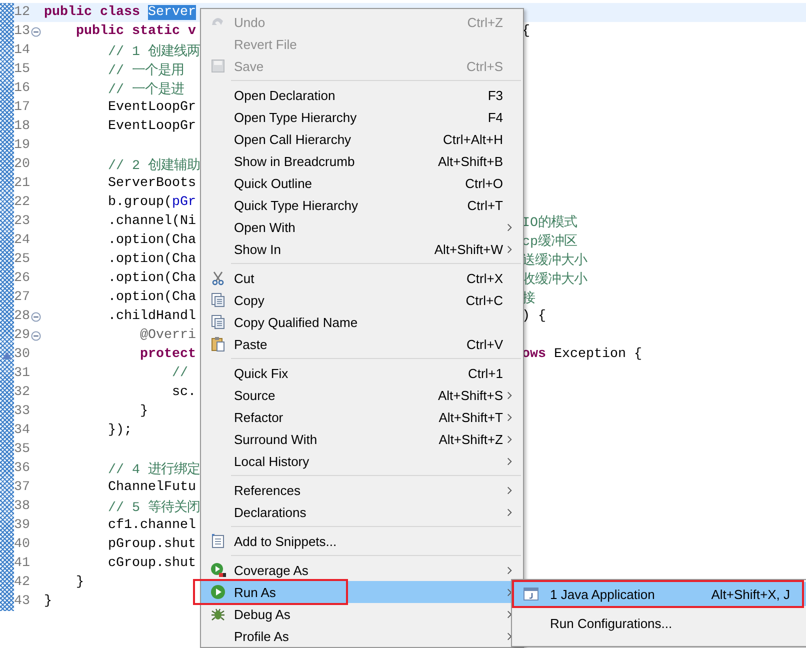 Image resolution: width=806 pixels, height=648 pixels. I want to click on code-line: pGroup.shut, so click(151, 544).